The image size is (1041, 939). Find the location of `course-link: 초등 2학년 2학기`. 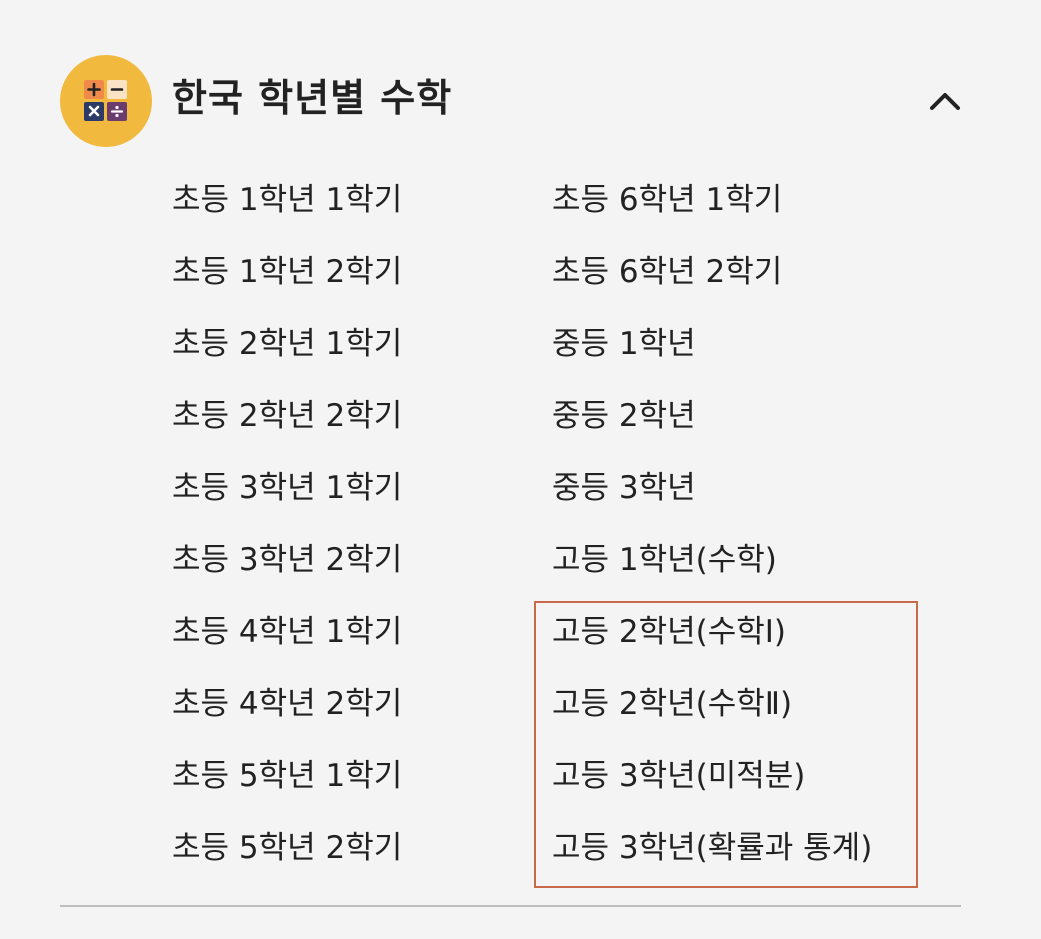

course-link: 초등 2학년 2학기 is located at coordinates (287, 416).